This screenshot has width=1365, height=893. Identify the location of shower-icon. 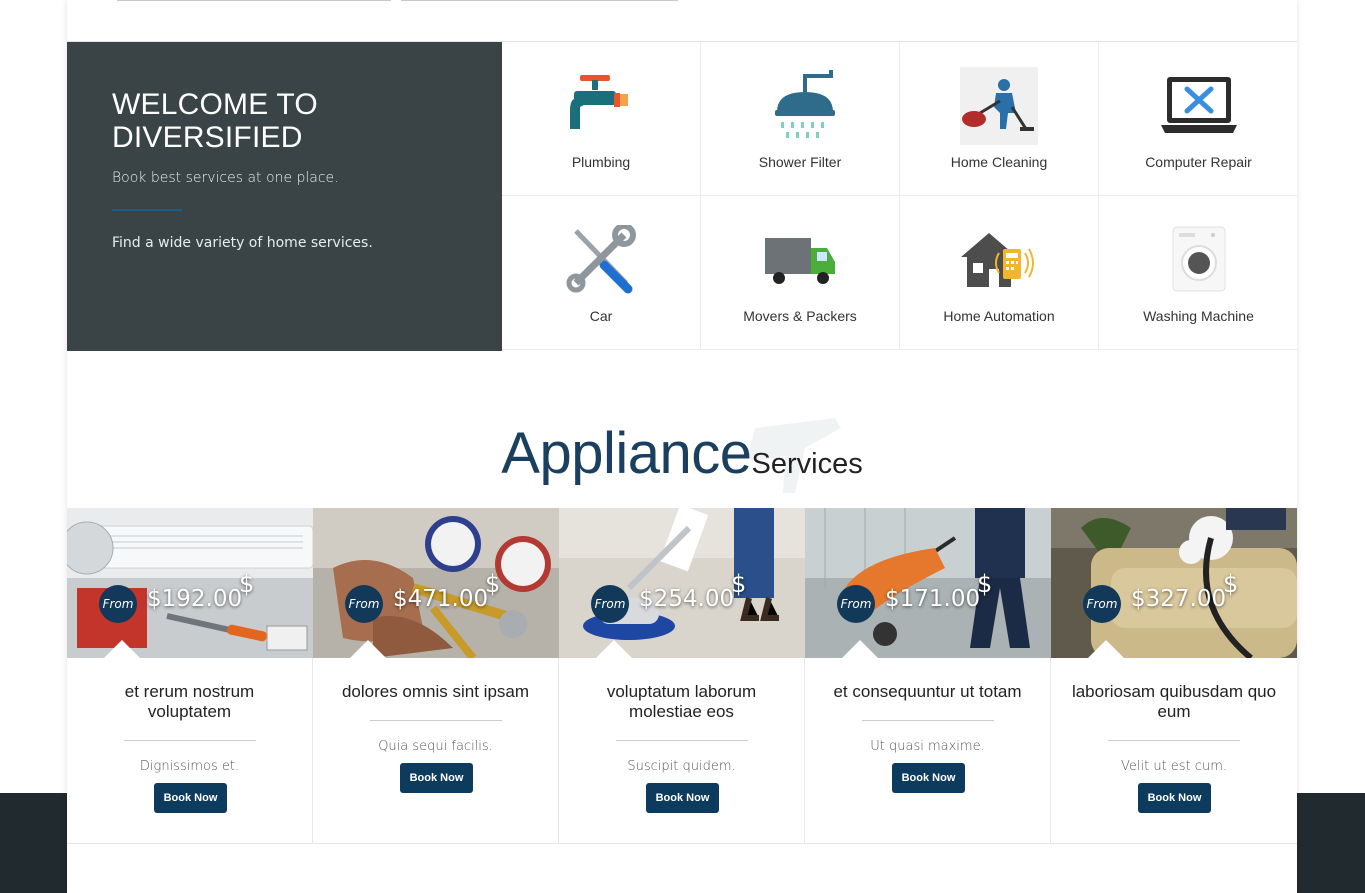
(800, 106).